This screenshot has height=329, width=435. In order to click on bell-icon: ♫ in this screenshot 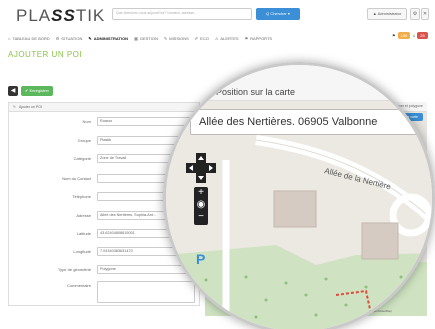, I will do `click(413, 35)`.